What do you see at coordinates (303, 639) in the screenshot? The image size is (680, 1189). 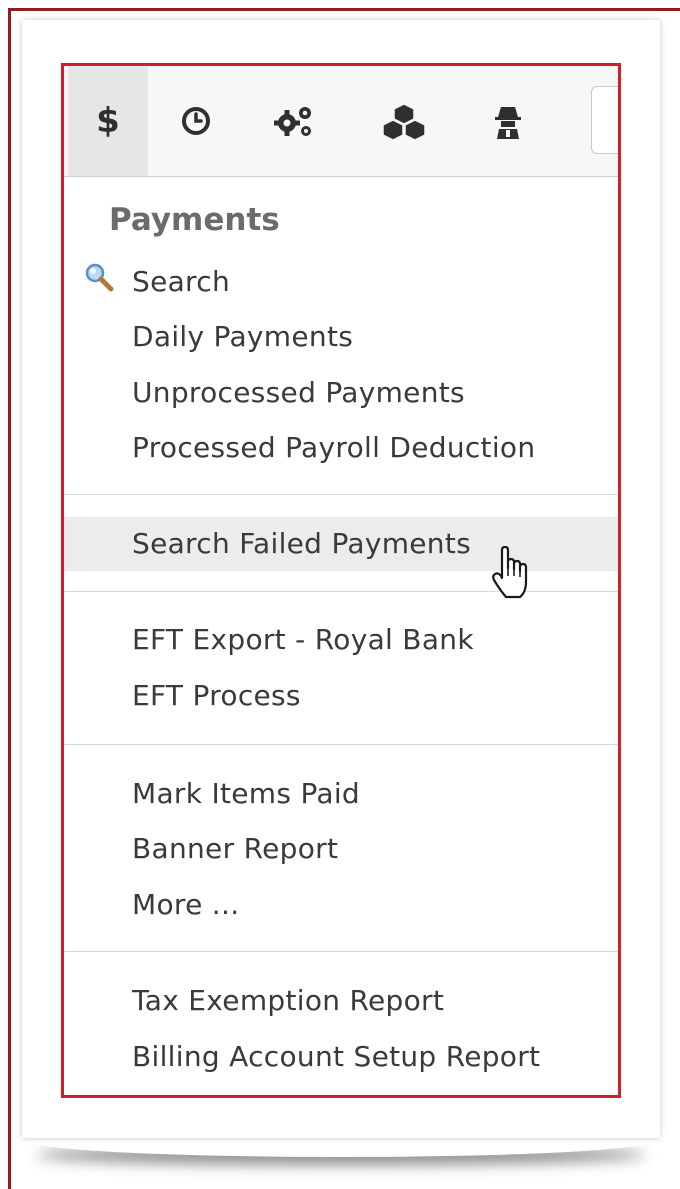 I see `menu-item-label: EFT Export - Royal Bank` at bounding box center [303, 639].